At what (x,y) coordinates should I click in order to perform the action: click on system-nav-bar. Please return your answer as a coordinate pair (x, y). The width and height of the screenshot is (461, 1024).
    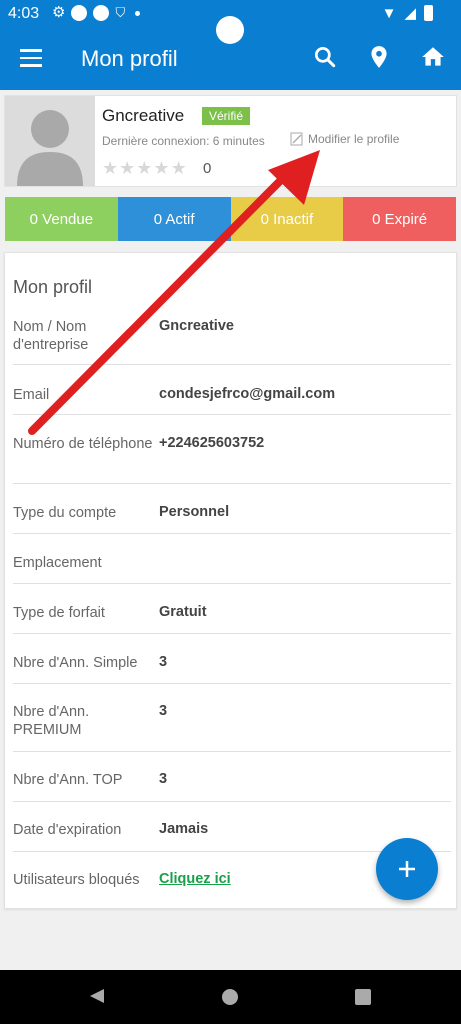
    Looking at the image, I should click on (230, 997).